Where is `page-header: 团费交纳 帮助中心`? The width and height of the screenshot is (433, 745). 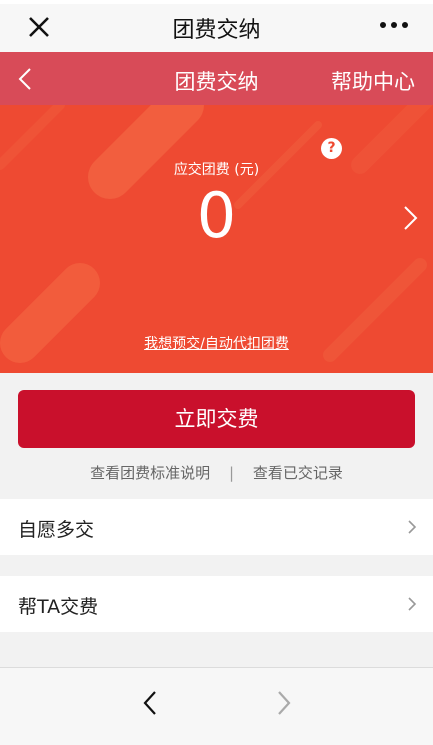
page-header: 团费交纳 帮助中心 is located at coordinates (216, 78).